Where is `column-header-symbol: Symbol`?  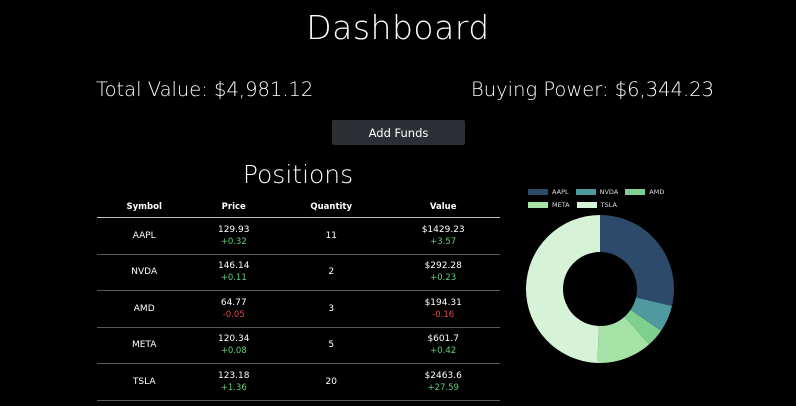
column-header-symbol: Symbol is located at coordinates (144, 207).